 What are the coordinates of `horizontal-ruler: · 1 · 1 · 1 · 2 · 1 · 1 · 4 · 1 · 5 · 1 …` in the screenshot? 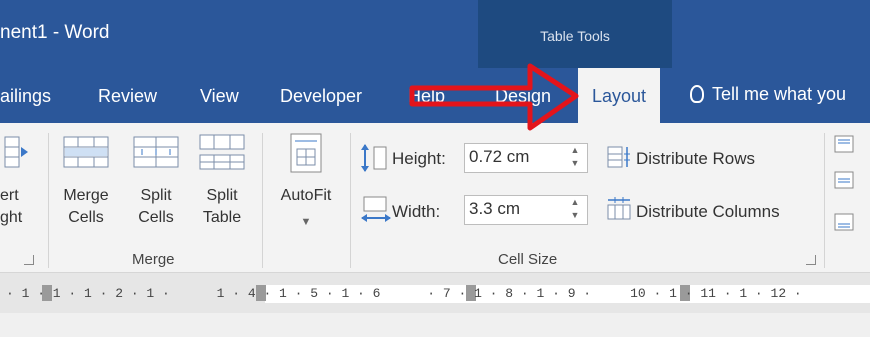 It's located at (435, 293).